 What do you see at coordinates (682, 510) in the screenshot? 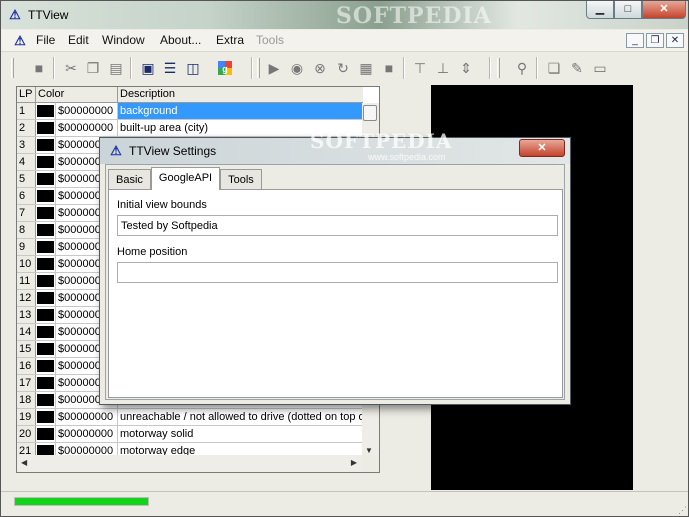
I see `resize-grip-icon: ⋰` at bounding box center [682, 510].